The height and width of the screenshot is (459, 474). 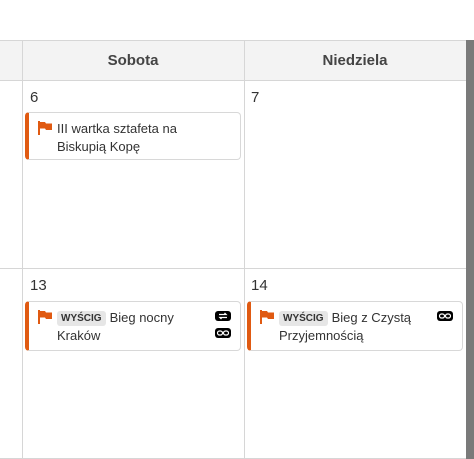 What do you see at coordinates (355, 60) in the screenshot?
I see `header-sunday: Niedziela` at bounding box center [355, 60].